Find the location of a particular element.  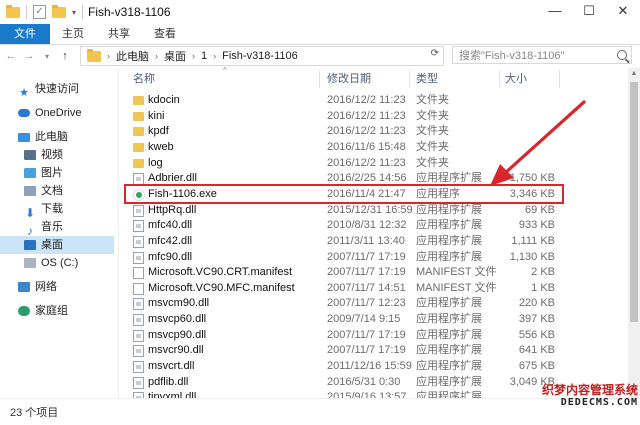

file-size: 1,111 KB is located at coordinates (533, 240).